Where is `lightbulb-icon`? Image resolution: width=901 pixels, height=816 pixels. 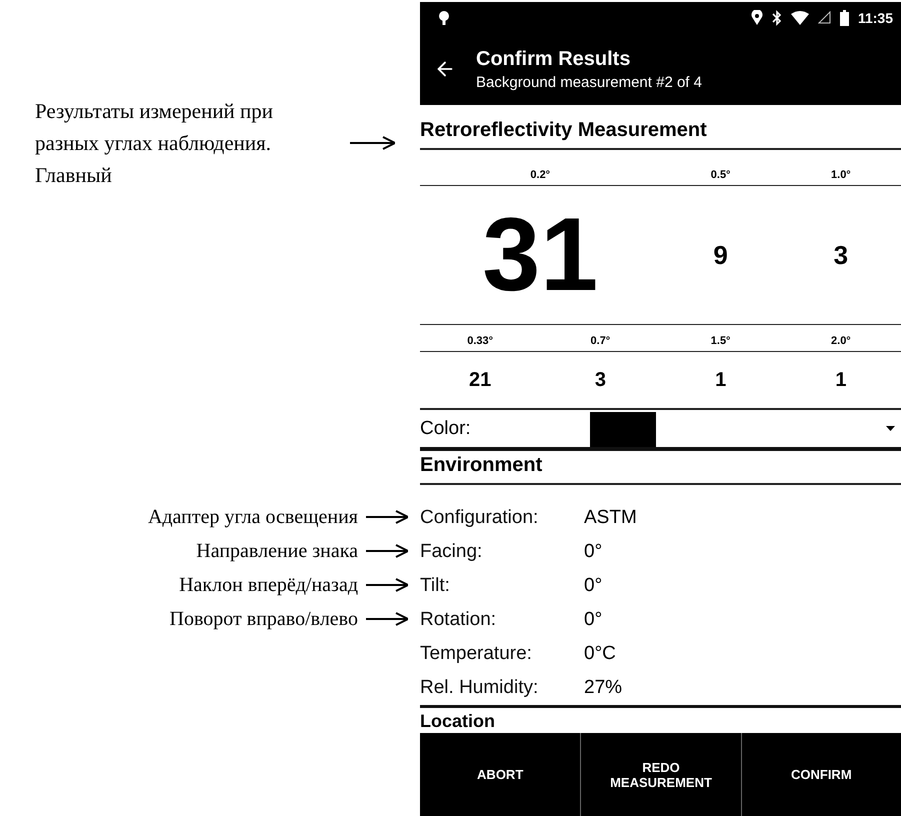 lightbulb-icon is located at coordinates (444, 18).